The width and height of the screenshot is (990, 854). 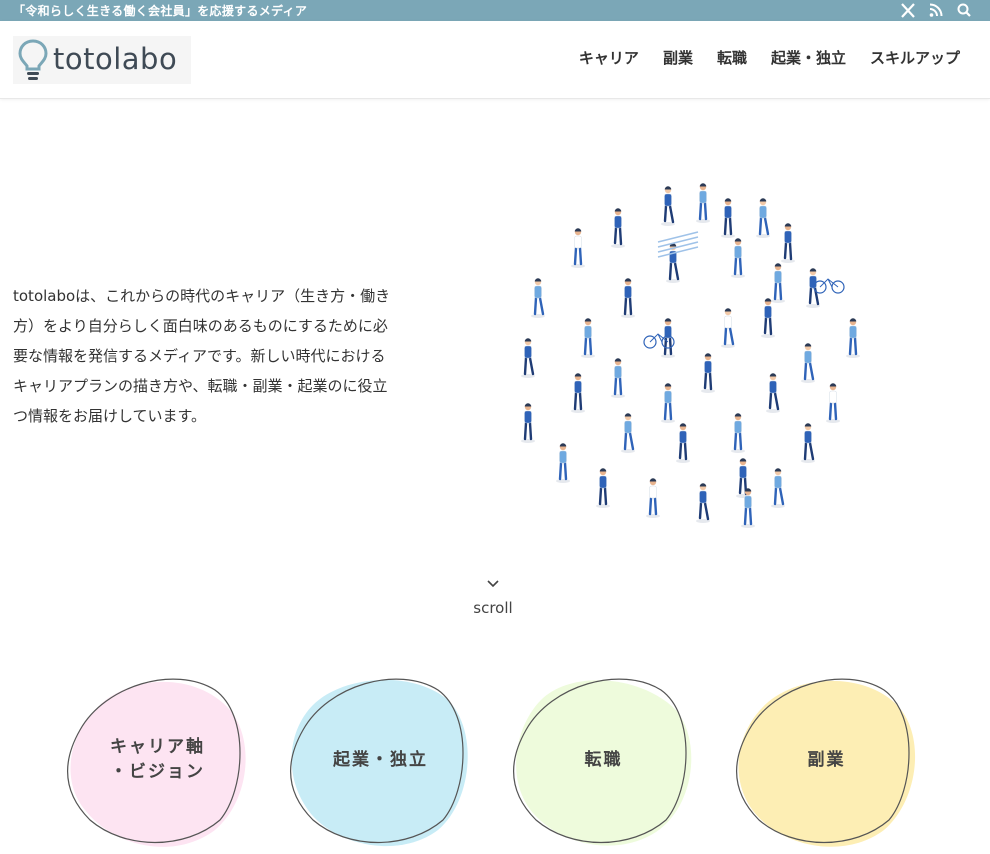 What do you see at coordinates (690, 355) in the screenshot?
I see `people-circle-illustration` at bounding box center [690, 355].